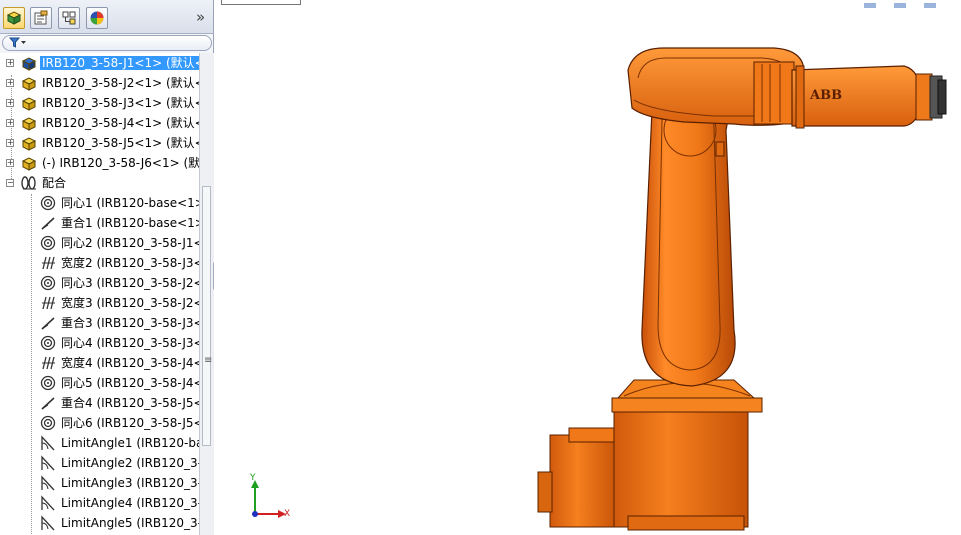 This screenshot has width=961, height=535. I want to click on orientation-triad, so click(268, 499).